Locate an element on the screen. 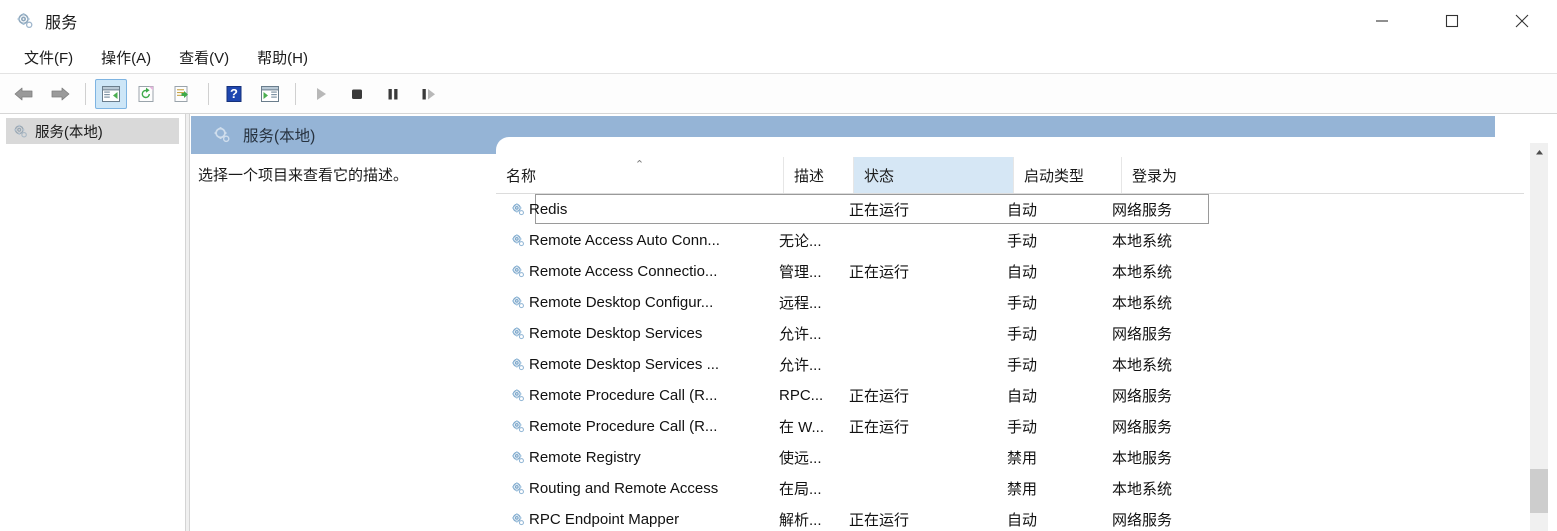  vertical-scrollbar is located at coordinates (1539, 337).